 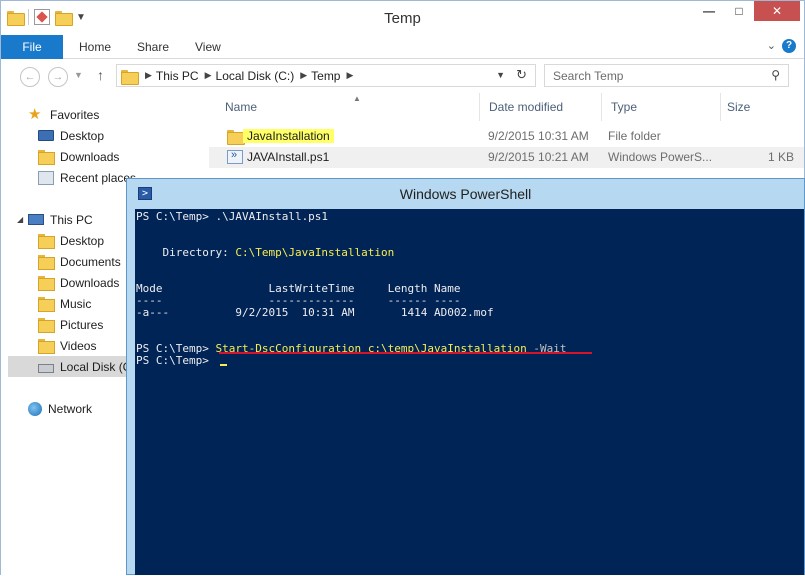 I want to click on breadcrumb-local-disk: Local Disk (C:), so click(x=255, y=76).